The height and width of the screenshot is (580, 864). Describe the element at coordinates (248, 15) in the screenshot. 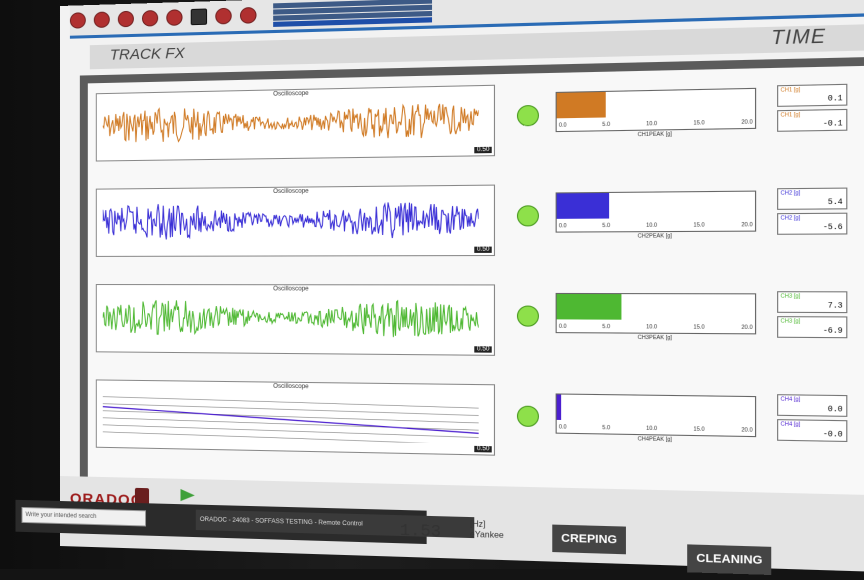

I see `power-button` at that location.